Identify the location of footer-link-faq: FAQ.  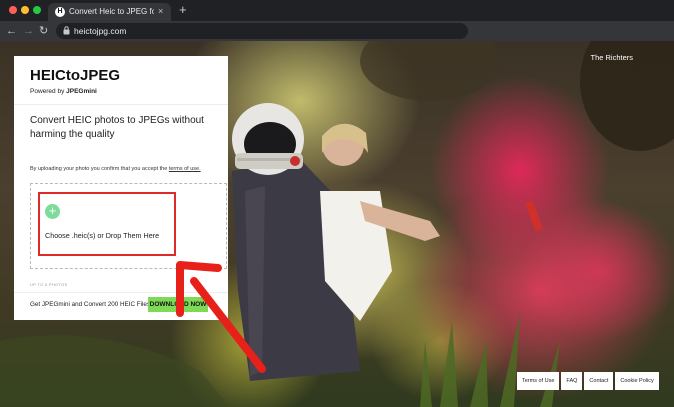
(572, 381).